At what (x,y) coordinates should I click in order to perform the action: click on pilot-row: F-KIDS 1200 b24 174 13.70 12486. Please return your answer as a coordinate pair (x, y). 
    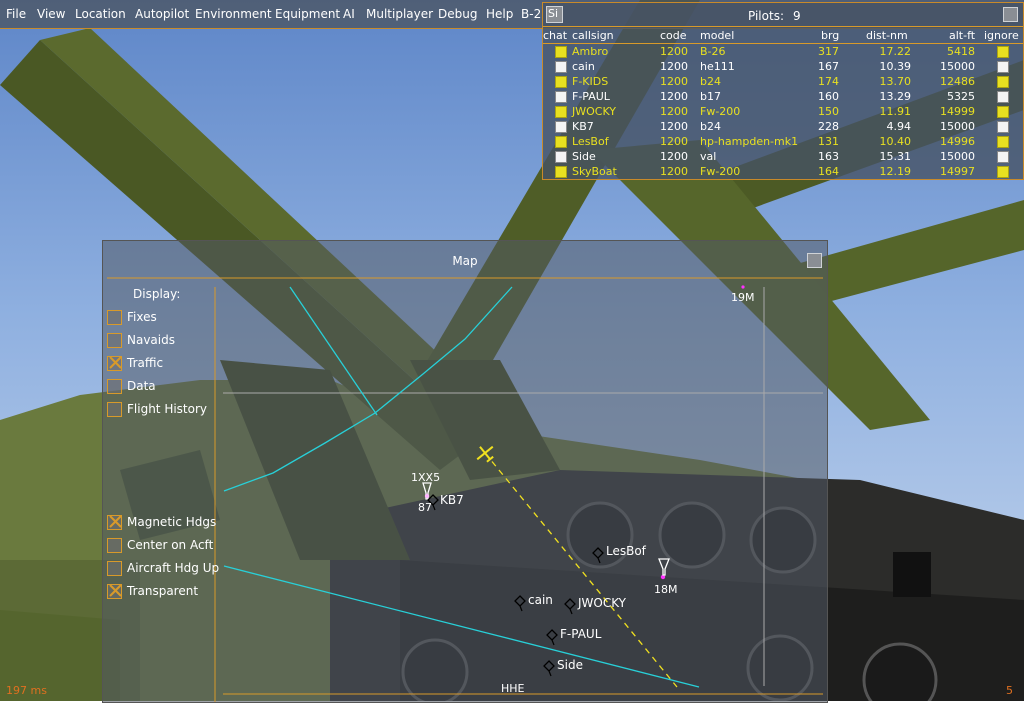
    Looking at the image, I should click on (783, 81).